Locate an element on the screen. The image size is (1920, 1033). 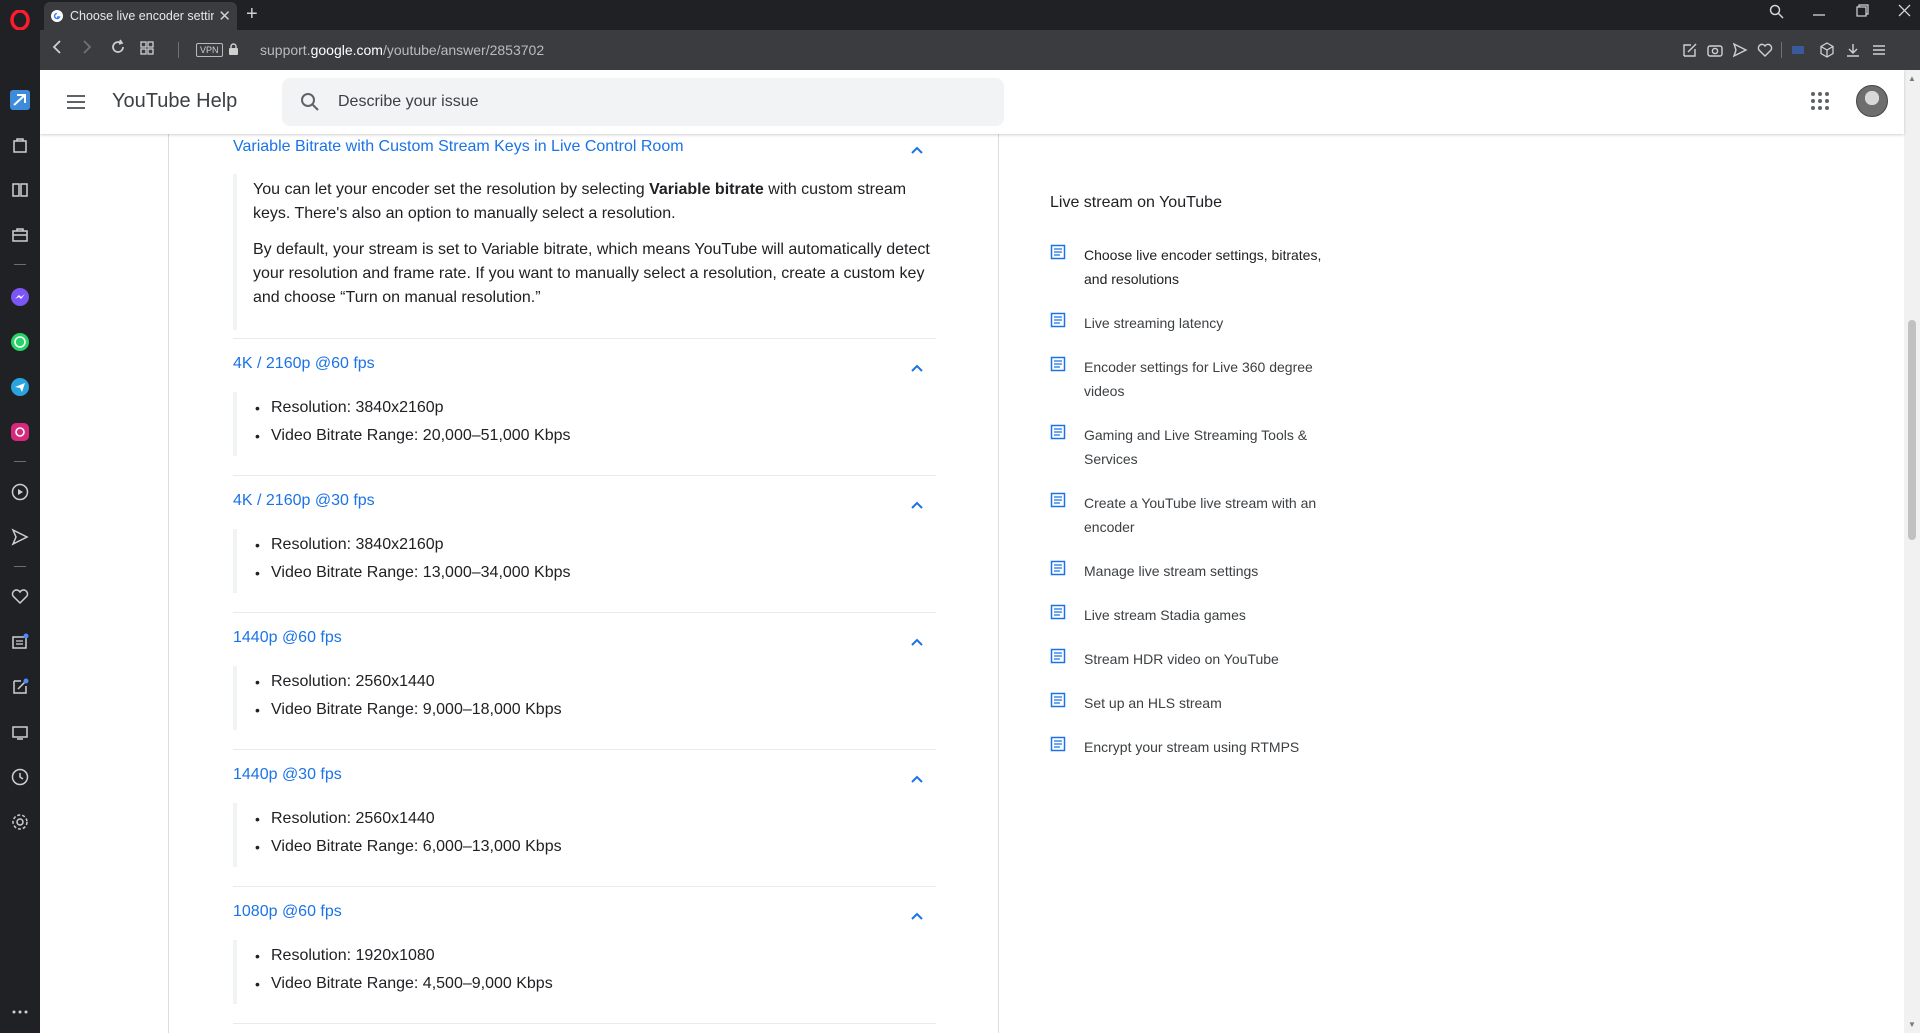
search-input is located at coordinates (658, 102).